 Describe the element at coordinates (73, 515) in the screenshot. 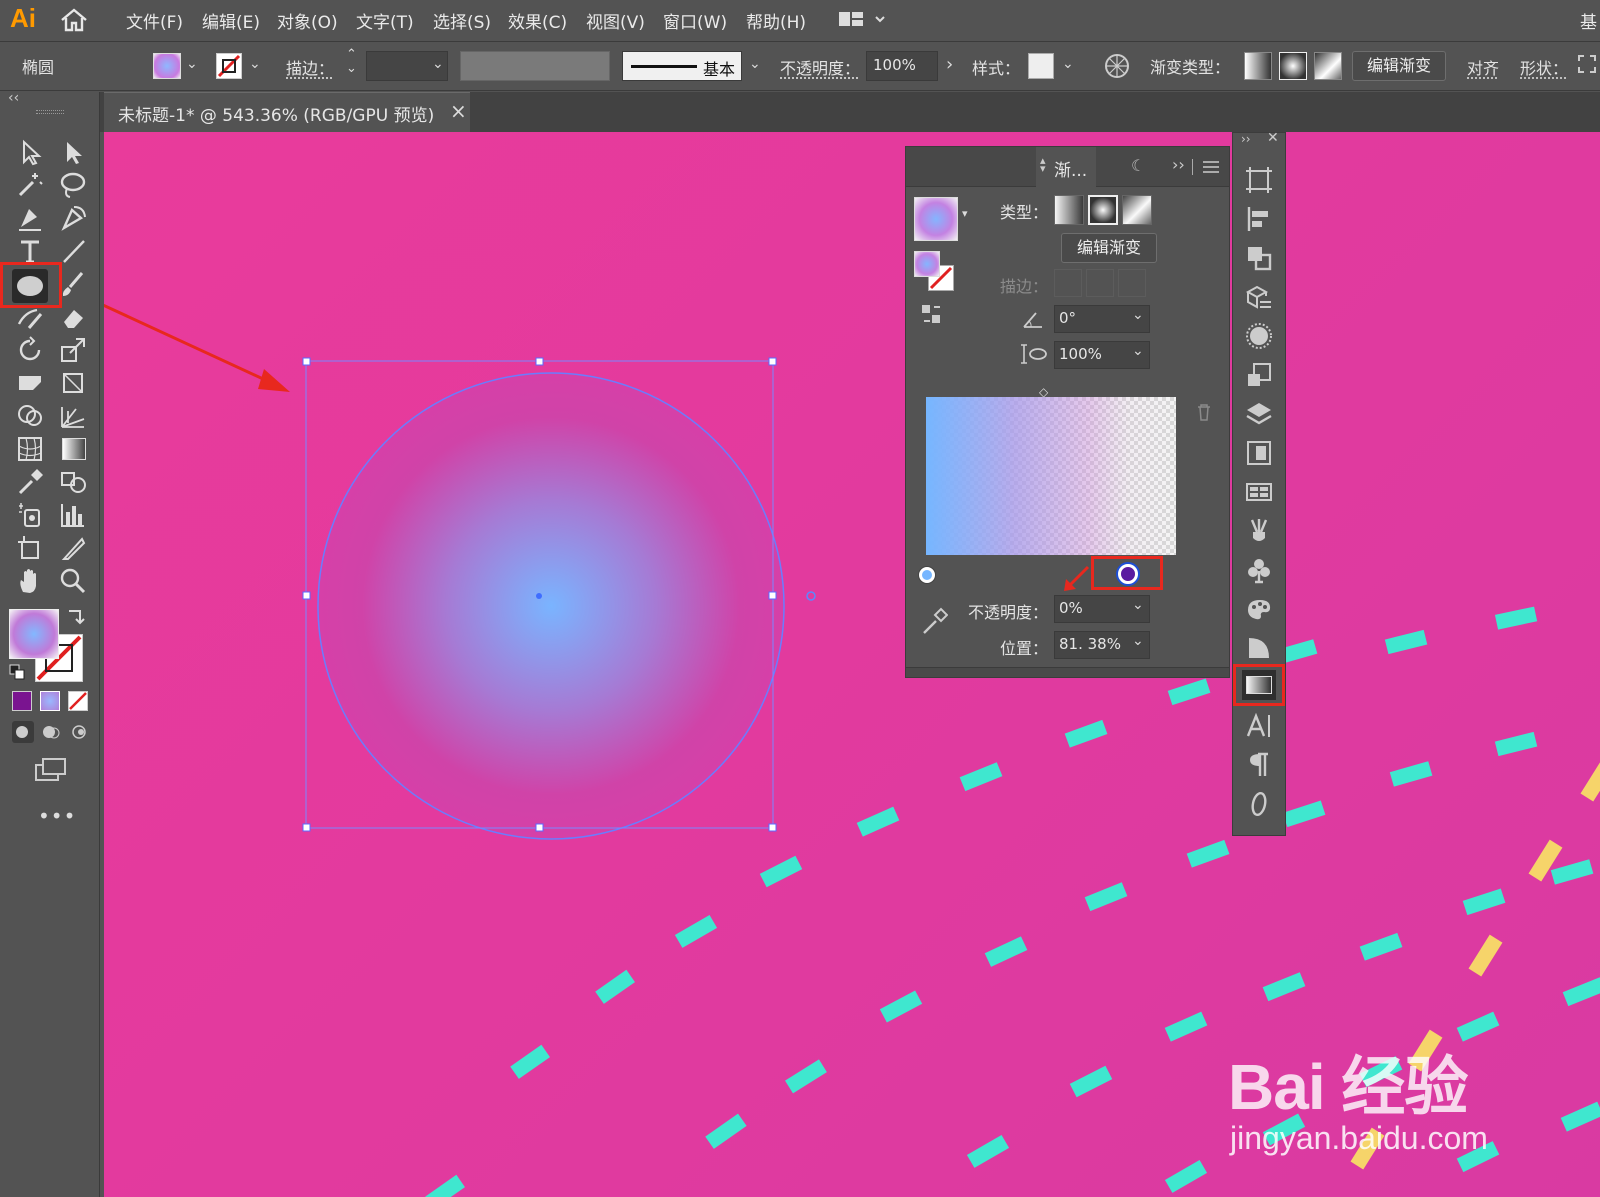

I see `column-graph-tool-icon` at that location.